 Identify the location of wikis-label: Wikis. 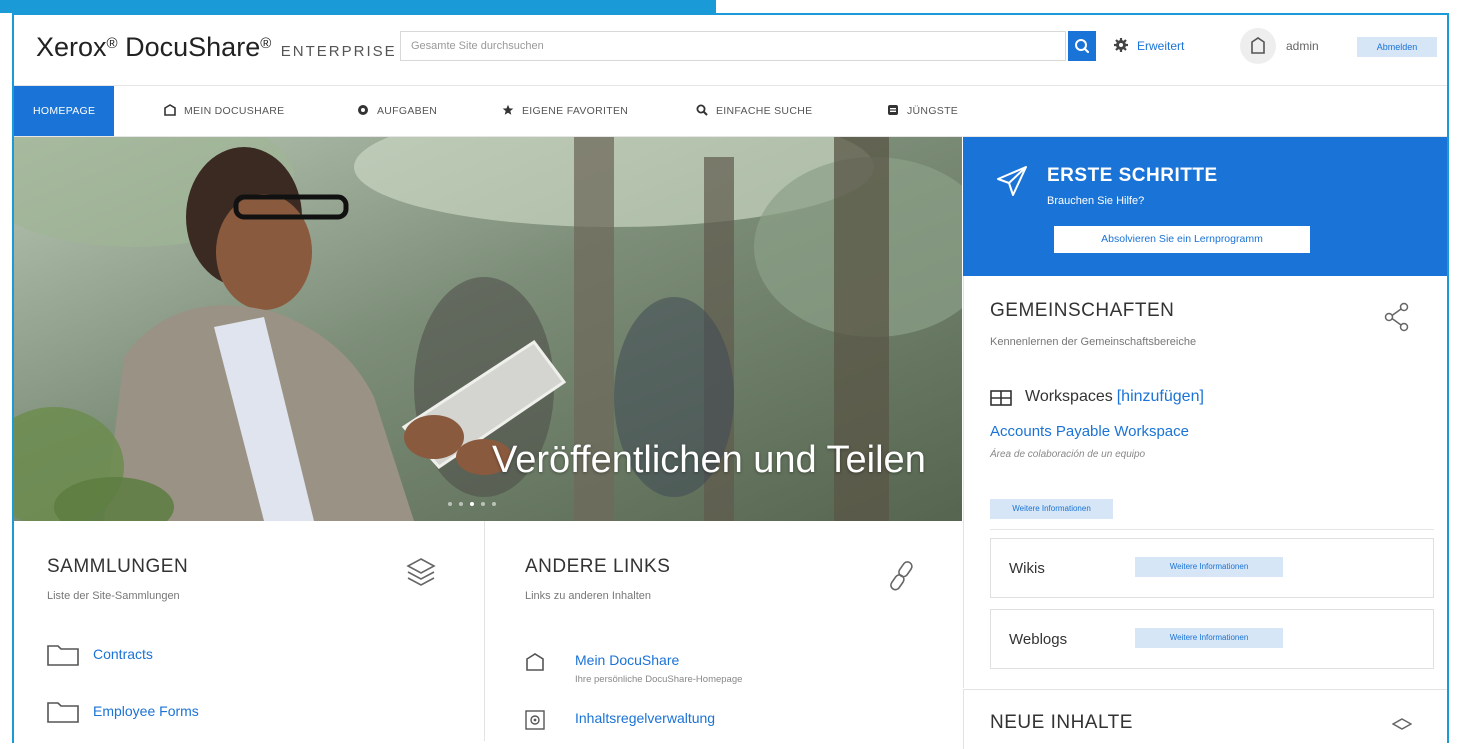
(1027, 568).